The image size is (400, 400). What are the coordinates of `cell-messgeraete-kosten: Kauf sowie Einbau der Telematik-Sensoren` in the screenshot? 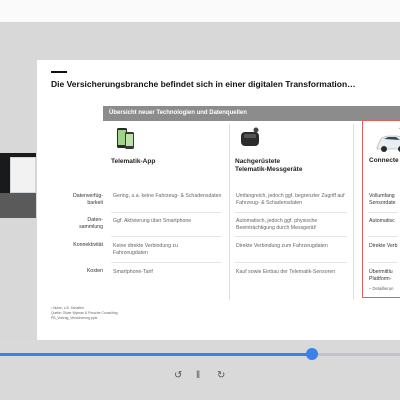 It's located at (286, 272).